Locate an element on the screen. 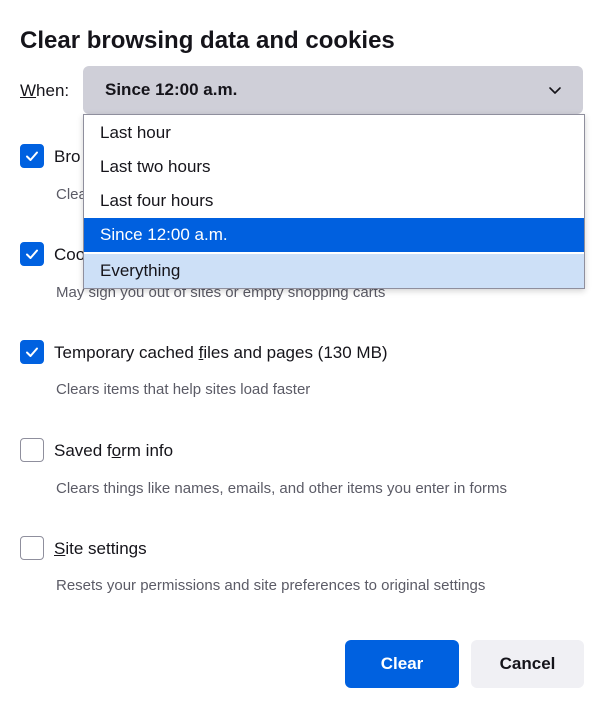 The image size is (602, 706). dialog-title: Clear browsing data and cookies is located at coordinates (207, 40).